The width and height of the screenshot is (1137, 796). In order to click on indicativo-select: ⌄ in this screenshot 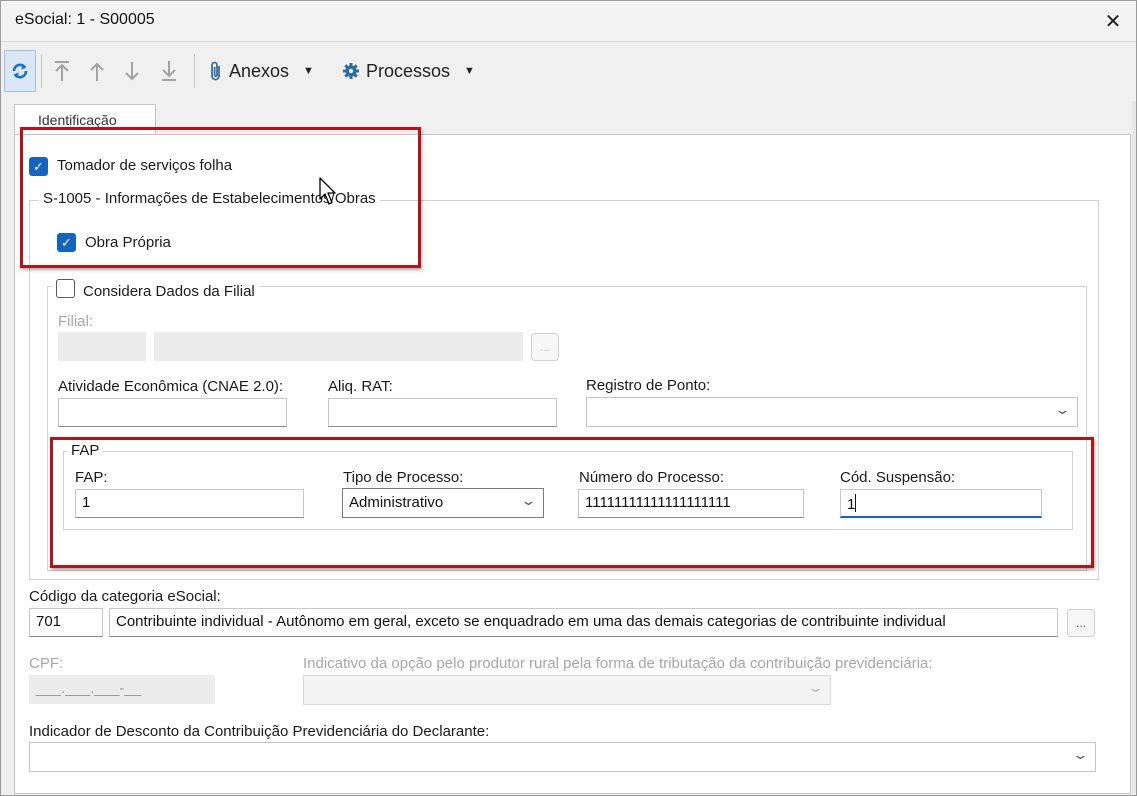, I will do `click(567, 690)`.